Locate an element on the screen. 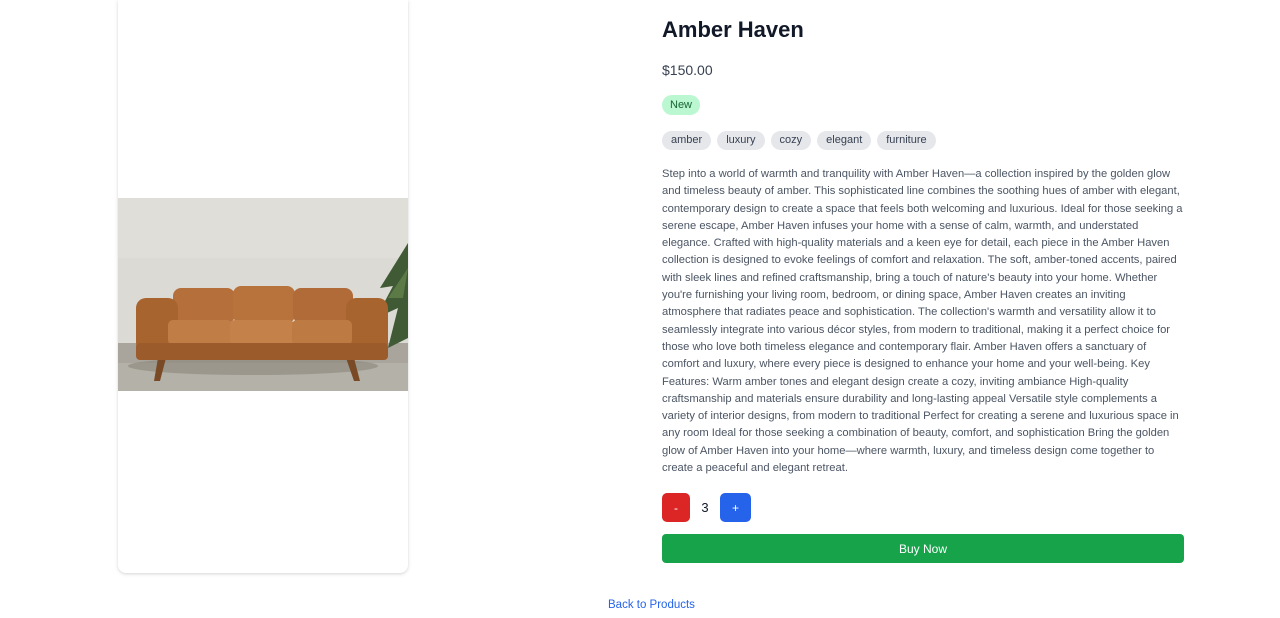  tag-chip: furniture is located at coordinates (906, 140).